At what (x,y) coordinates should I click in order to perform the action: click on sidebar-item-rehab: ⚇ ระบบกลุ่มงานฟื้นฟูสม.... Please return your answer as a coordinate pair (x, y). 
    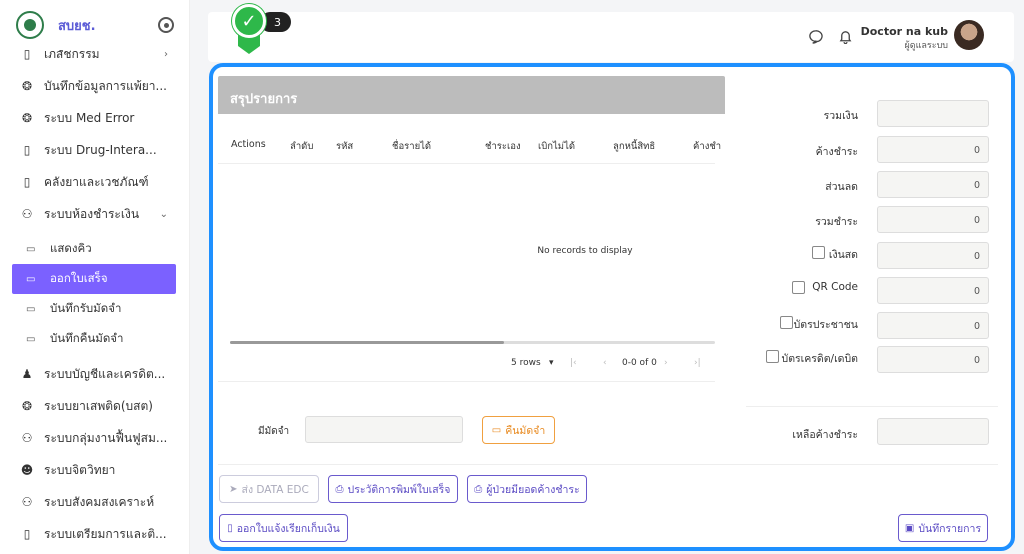
    Looking at the image, I should click on (94, 438).